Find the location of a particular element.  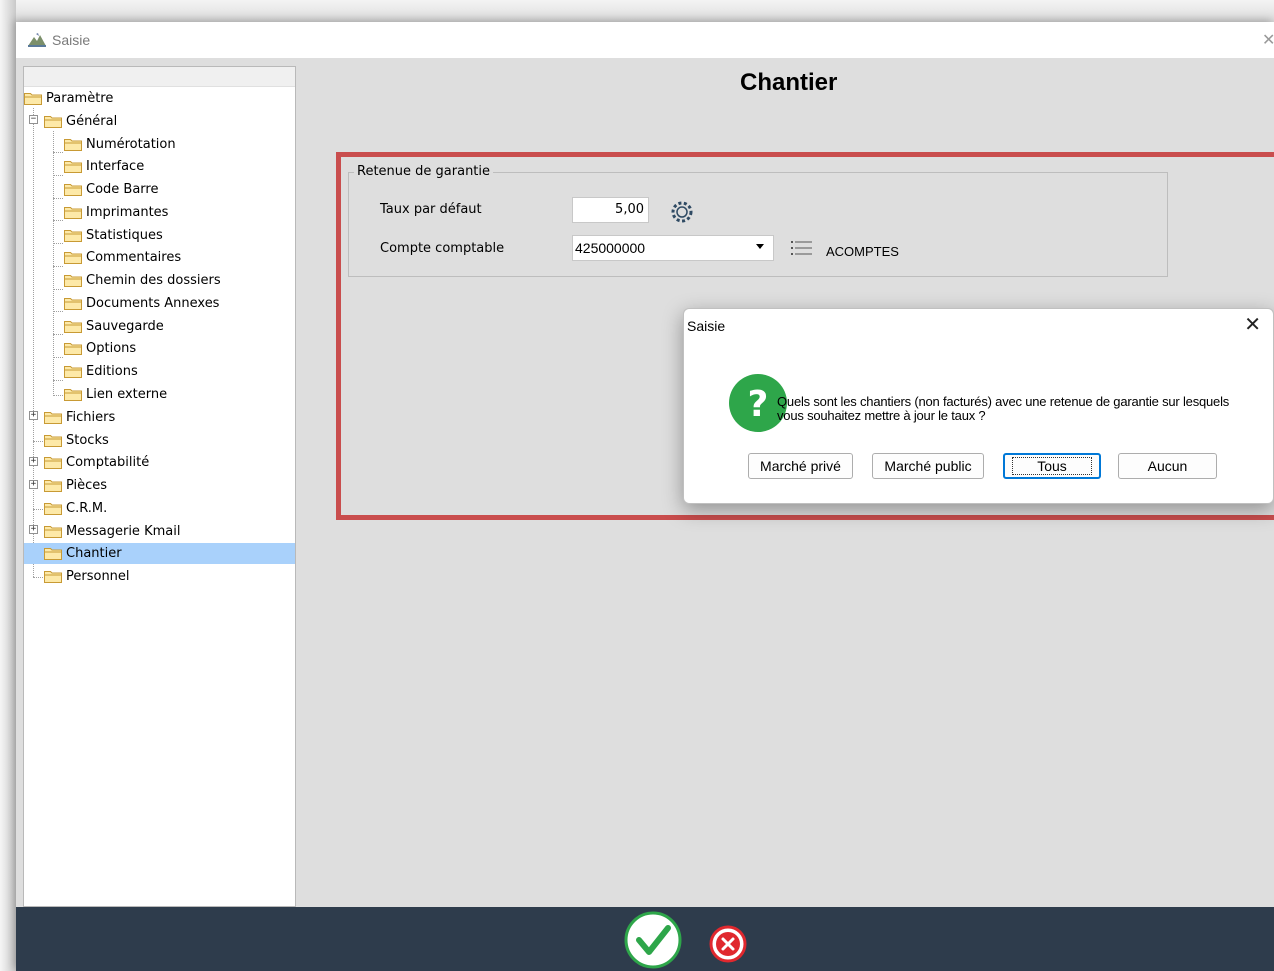

tree-item-interface: Interface is located at coordinates (104, 166).